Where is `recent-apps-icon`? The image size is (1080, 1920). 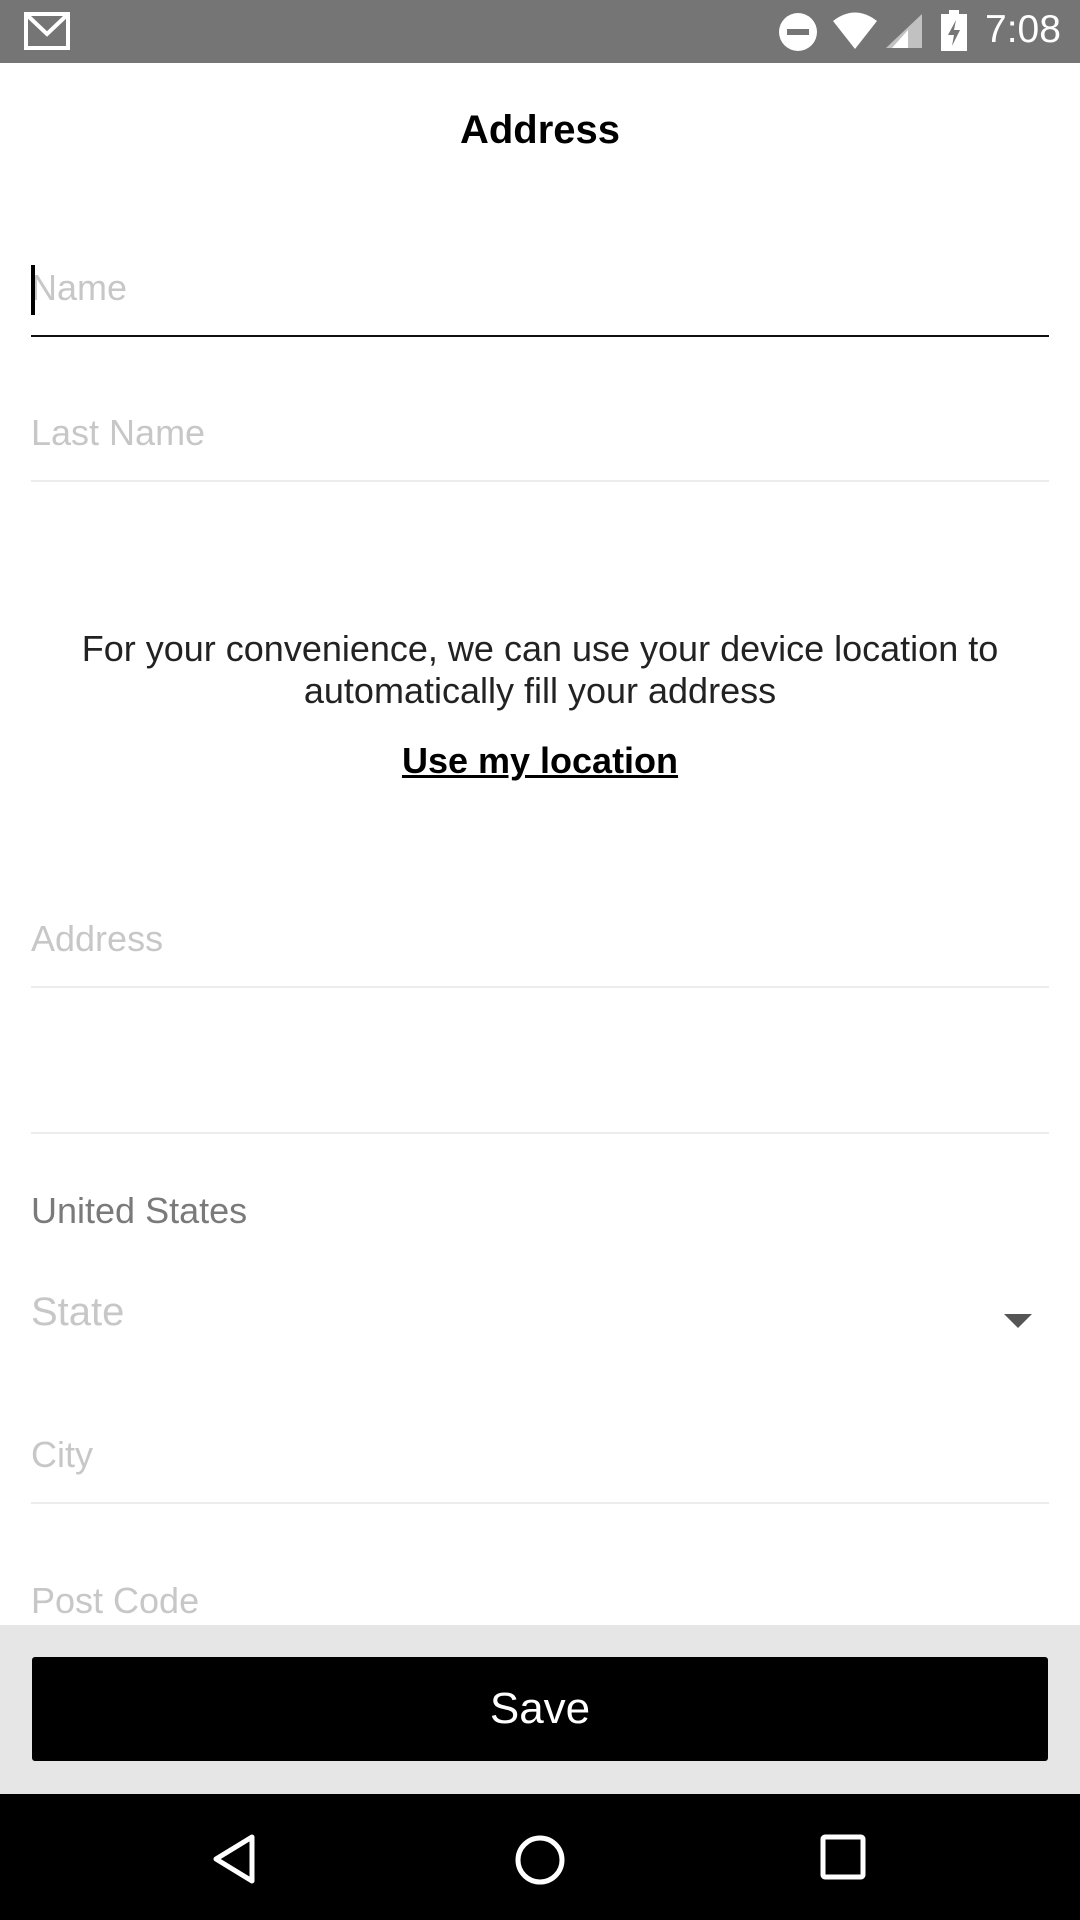 recent-apps-icon is located at coordinates (843, 1857).